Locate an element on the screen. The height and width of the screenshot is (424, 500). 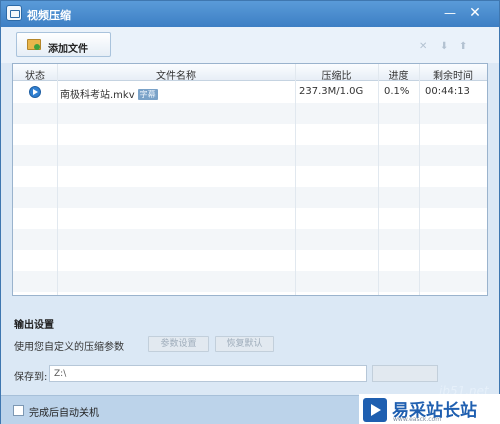
column-header-filename: 文件名称 is located at coordinates (176, 74).